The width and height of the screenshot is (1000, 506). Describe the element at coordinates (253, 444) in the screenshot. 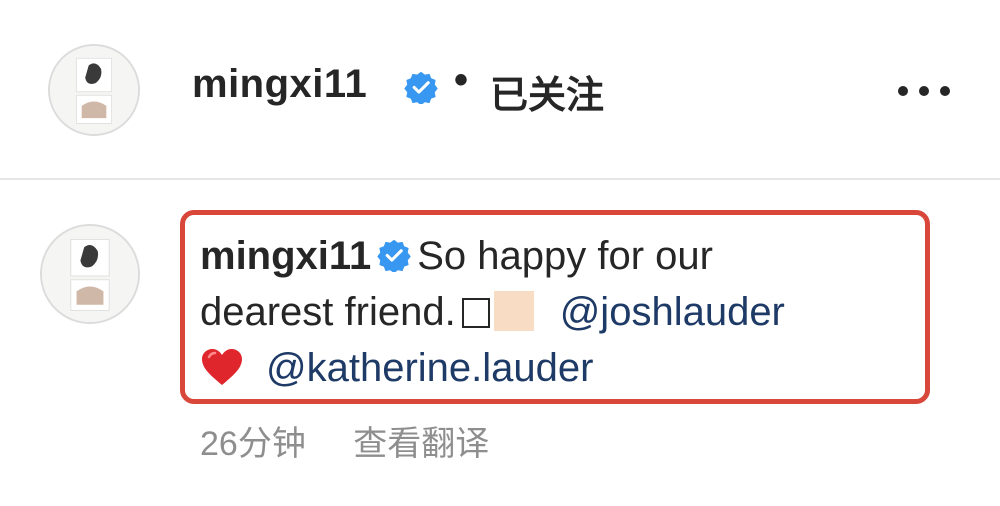

I see `comment-timestamp: 26分钟` at that location.